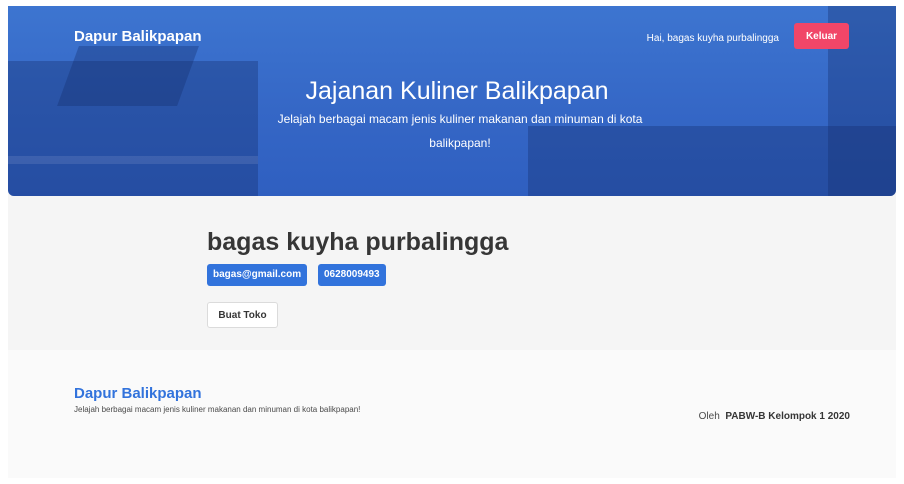 Image resolution: width=904 pixels, height=484 pixels. Describe the element at coordinates (358, 242) in the screenshot. I see `profile-name: bagas kuyha purbalingga` at that location.